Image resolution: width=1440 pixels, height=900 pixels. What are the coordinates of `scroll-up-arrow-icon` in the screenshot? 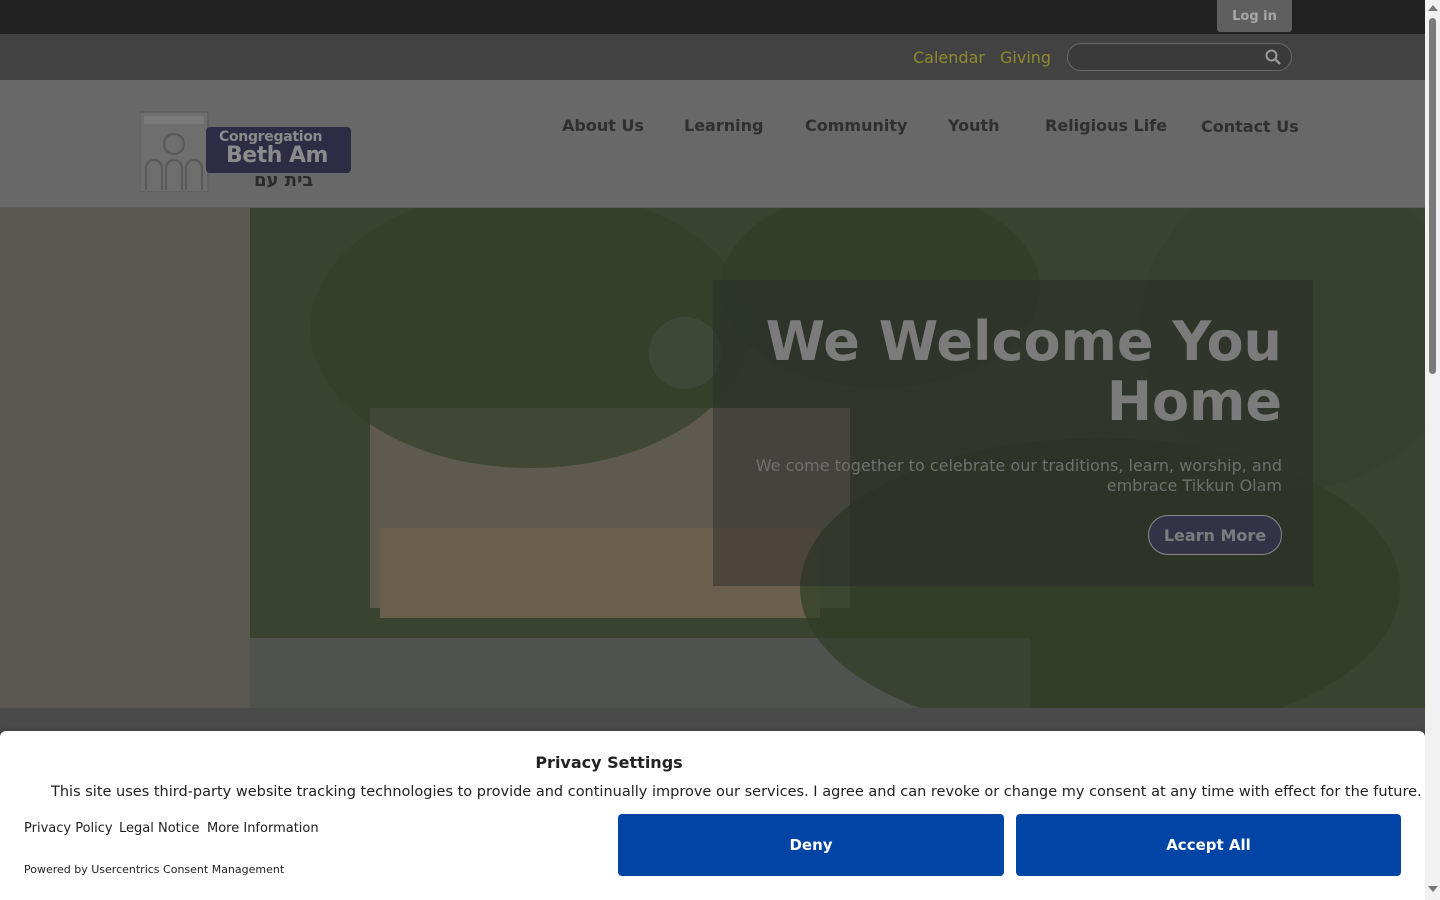 It's located at (1433, 8).